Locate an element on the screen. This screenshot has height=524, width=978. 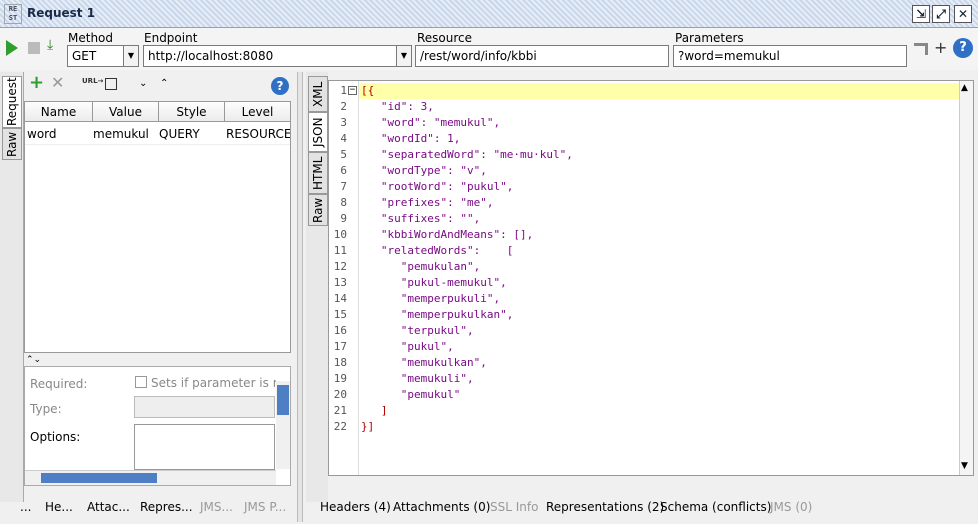
tab-json: JSON is located at coordinates (318, 132).